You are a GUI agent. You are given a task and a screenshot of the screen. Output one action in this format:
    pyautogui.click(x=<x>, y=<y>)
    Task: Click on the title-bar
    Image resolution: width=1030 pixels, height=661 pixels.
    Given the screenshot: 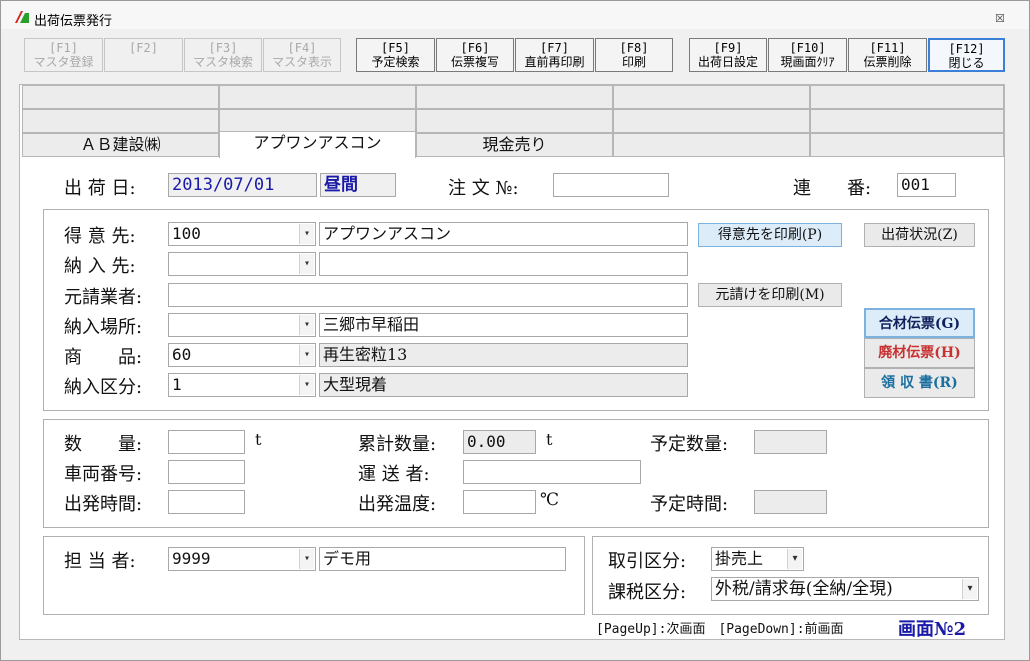 What is the action you would take?
    pyautogui.click(x=515, y=15)
    